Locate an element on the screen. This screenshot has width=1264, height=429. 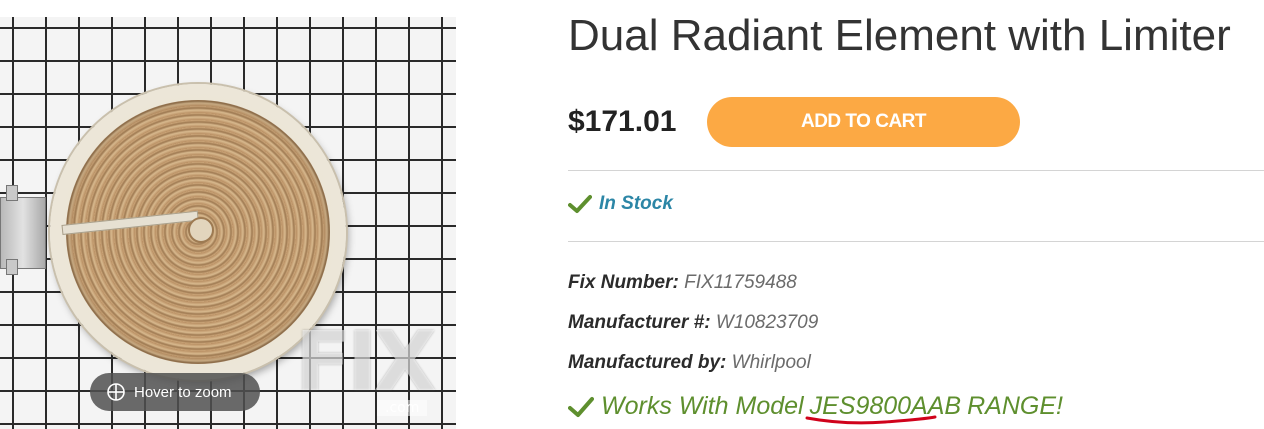
product-title: Dual Radiant Element with Limiter is located at coordinates (899, 35).